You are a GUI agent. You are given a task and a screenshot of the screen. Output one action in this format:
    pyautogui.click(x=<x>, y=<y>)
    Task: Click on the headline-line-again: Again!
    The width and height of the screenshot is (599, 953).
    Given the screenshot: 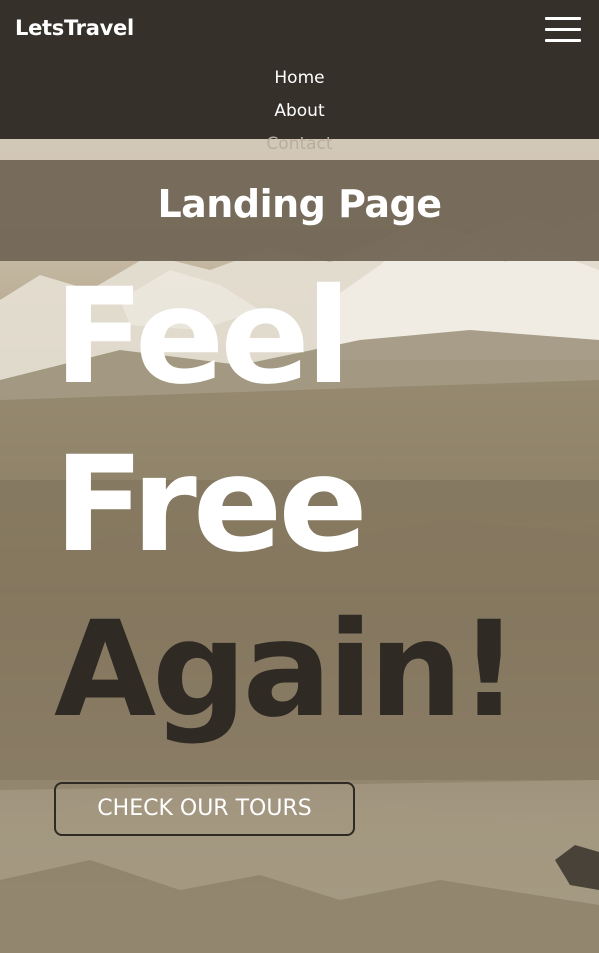 What is the action you would take?
    pyautogui.click(x=286, y=670)
    